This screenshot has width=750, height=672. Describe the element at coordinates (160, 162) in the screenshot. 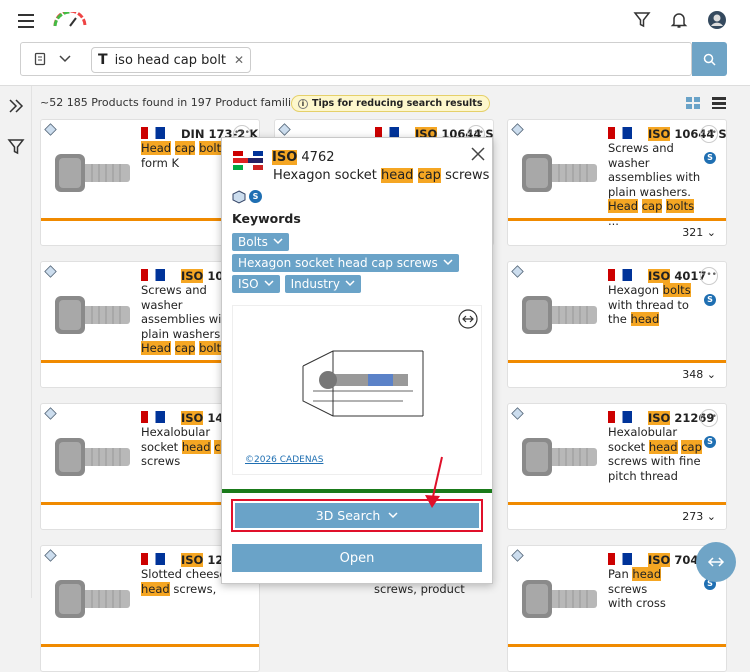

I see `card-text: form K` at that location.